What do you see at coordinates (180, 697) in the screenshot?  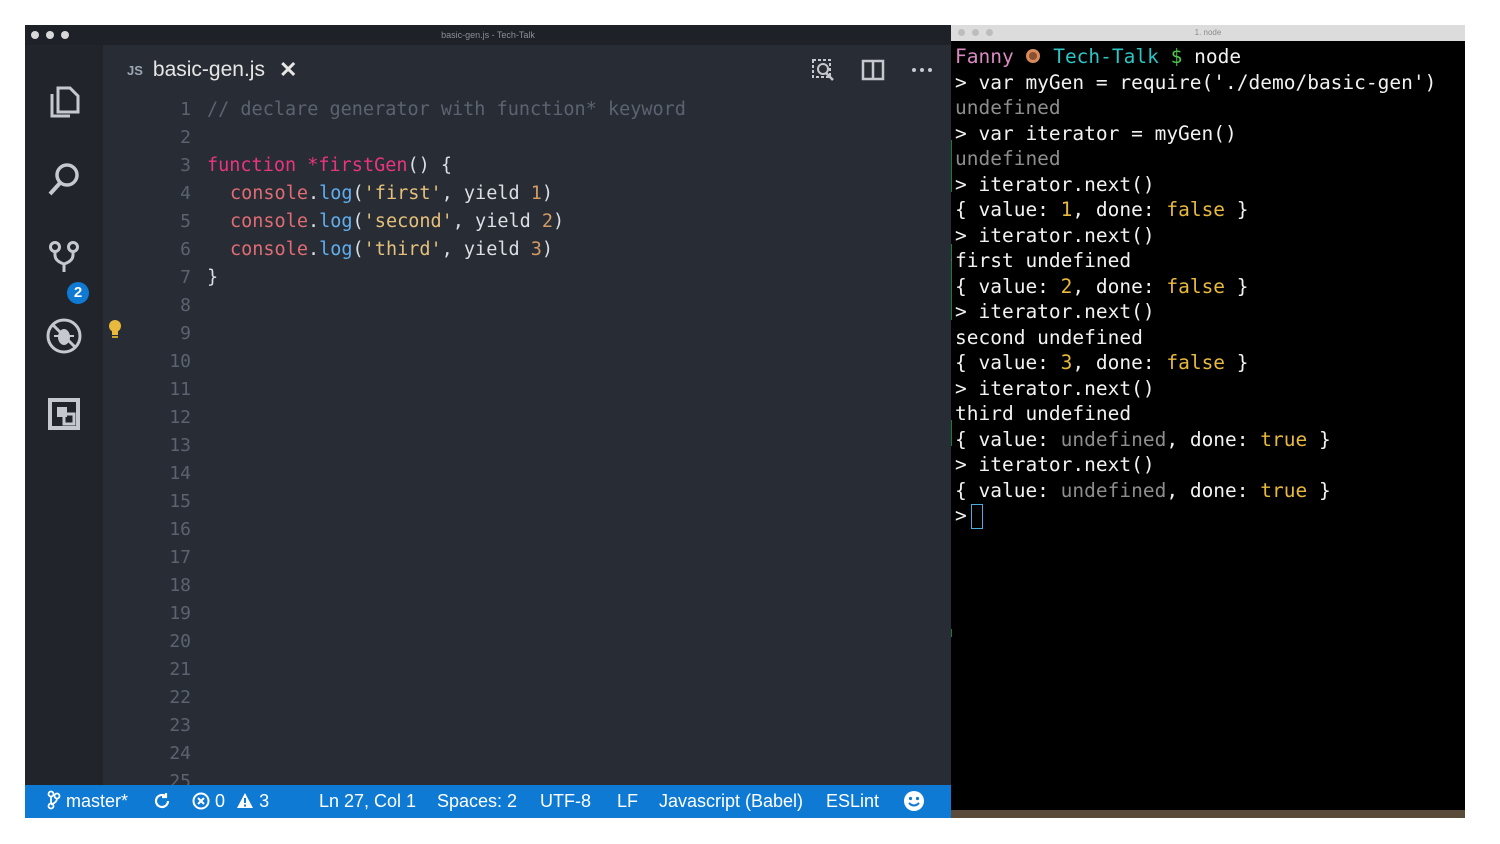 I see `line-number: 22` at bounding box center [180, 697].